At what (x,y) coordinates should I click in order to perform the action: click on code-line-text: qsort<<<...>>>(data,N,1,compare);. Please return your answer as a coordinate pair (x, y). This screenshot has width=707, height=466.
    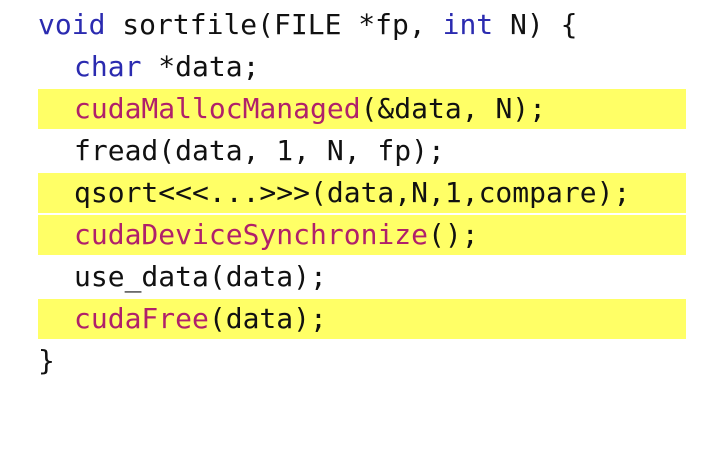
    Looking at the image, I should click on (352, 193).